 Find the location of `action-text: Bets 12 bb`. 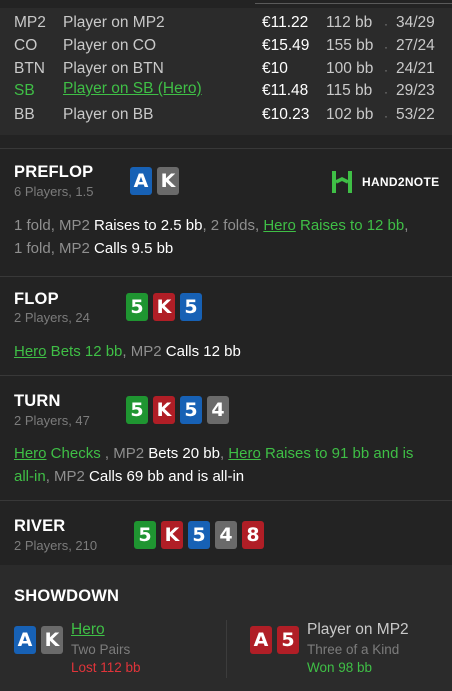

action-text: Bets 12 bb is located at coordinates (84, 351).